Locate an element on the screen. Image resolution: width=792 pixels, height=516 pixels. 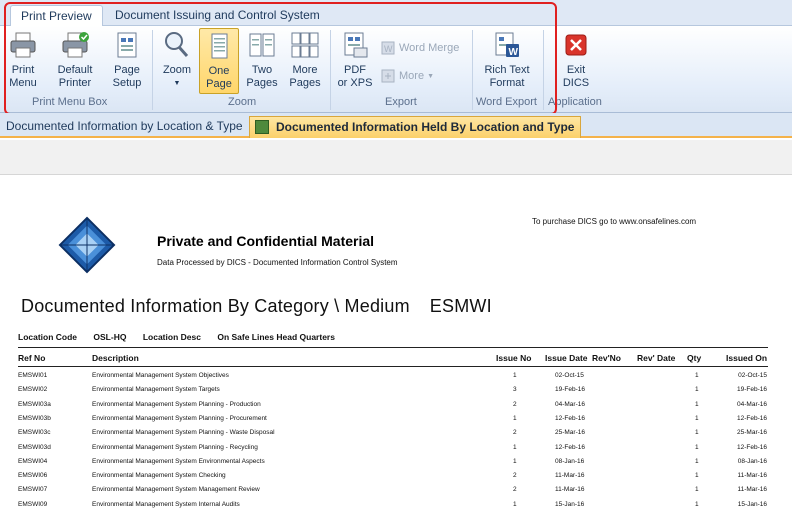
two-pages-button: Two Pages is located at coordinates (262, 59).